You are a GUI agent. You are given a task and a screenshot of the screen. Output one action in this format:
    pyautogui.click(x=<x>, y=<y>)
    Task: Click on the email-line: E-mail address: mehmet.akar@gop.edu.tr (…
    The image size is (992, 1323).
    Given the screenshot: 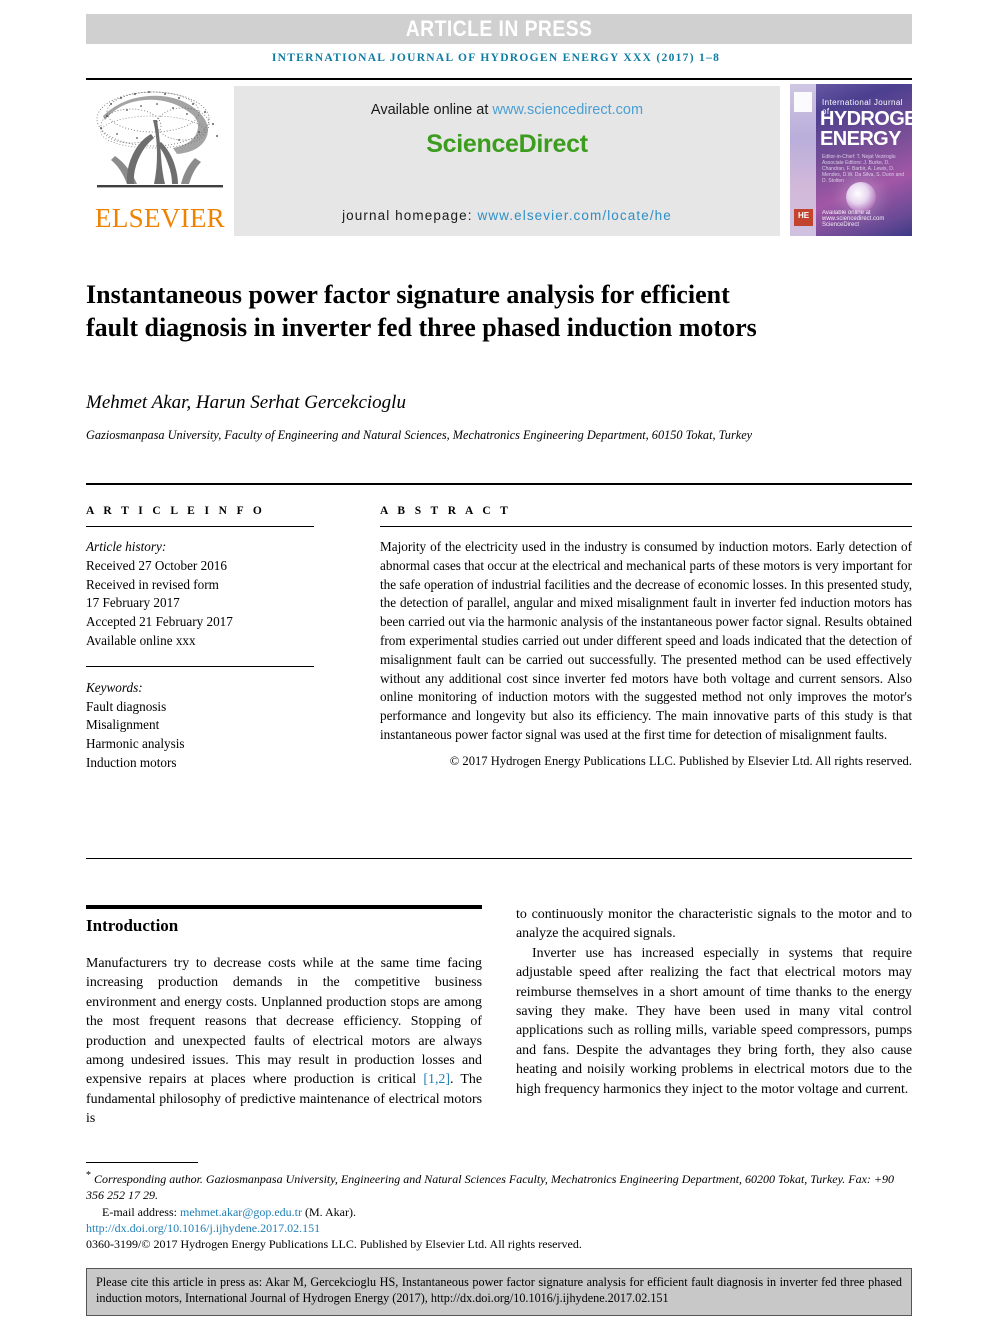 What is the action you would take?
    pyautogui.click(x=499, y=1212)
    